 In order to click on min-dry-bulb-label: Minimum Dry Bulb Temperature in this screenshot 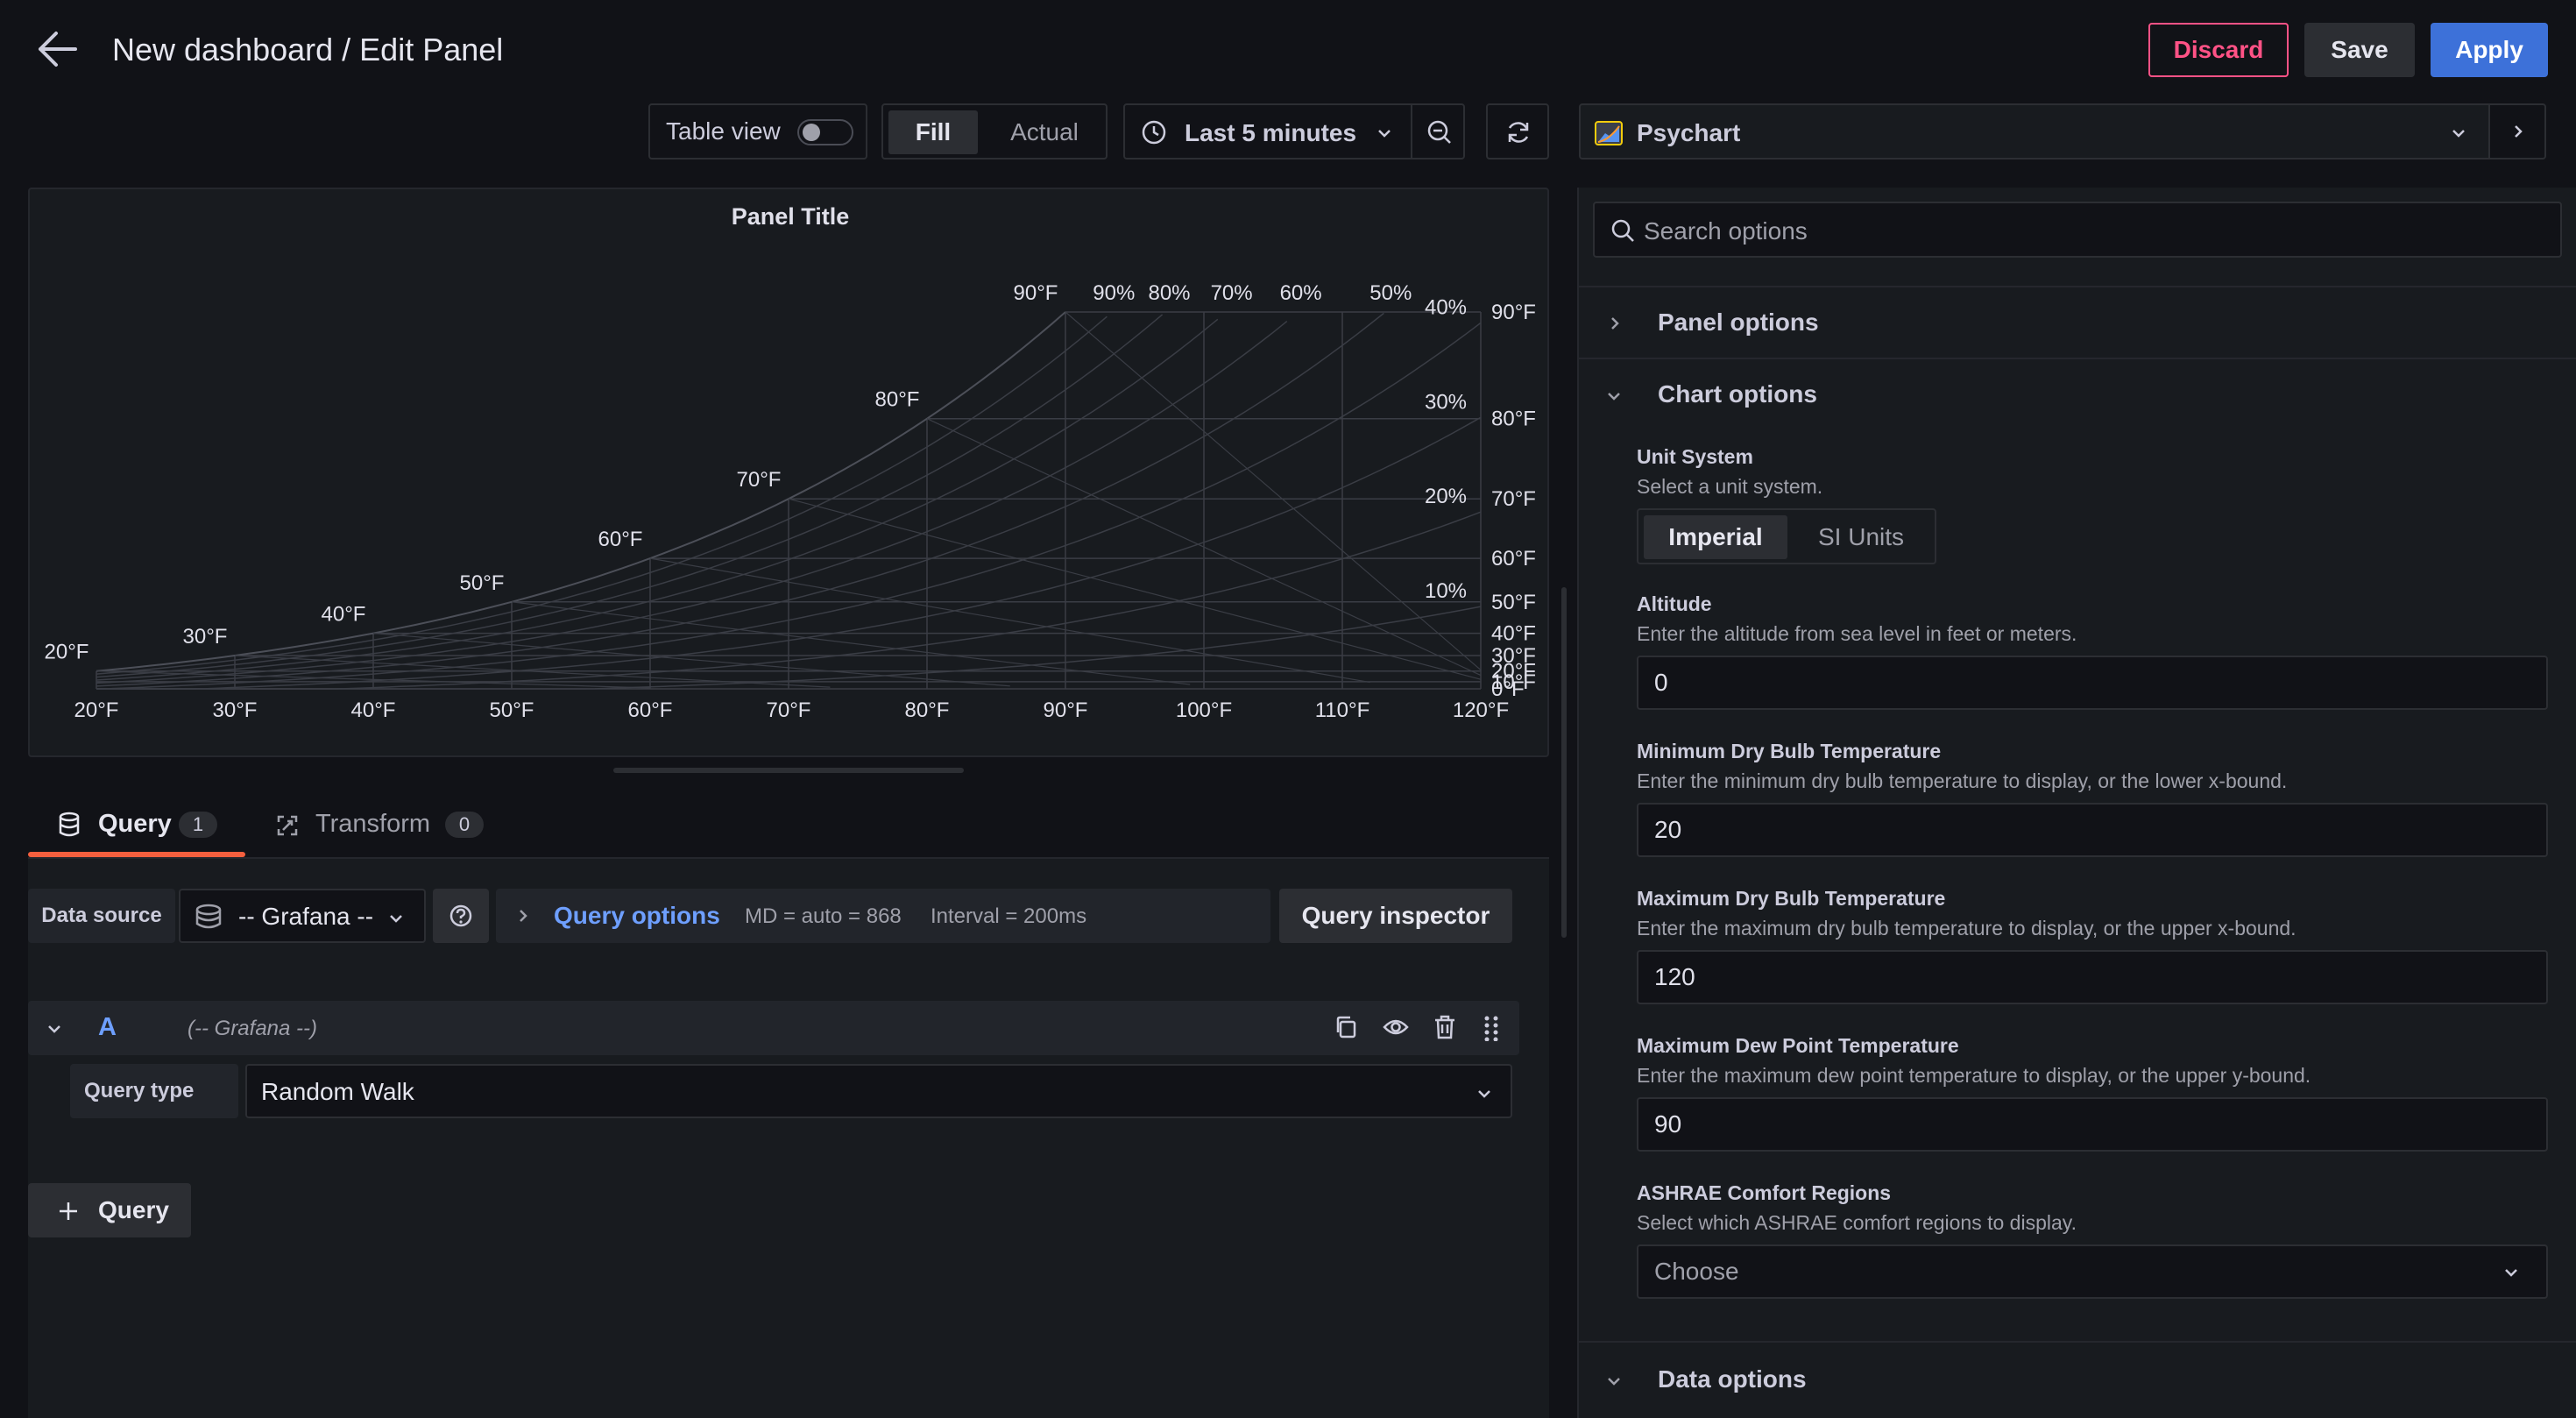, I will do `click(1789, 751)`.